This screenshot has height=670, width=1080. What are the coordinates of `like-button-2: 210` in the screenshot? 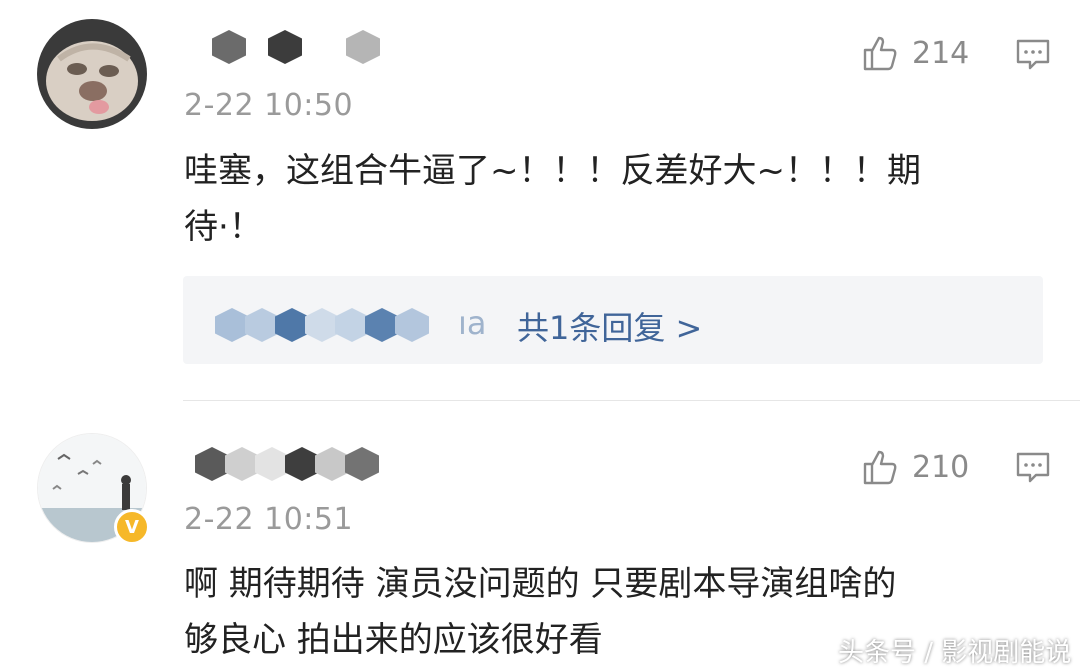 It's located at (915, 467).